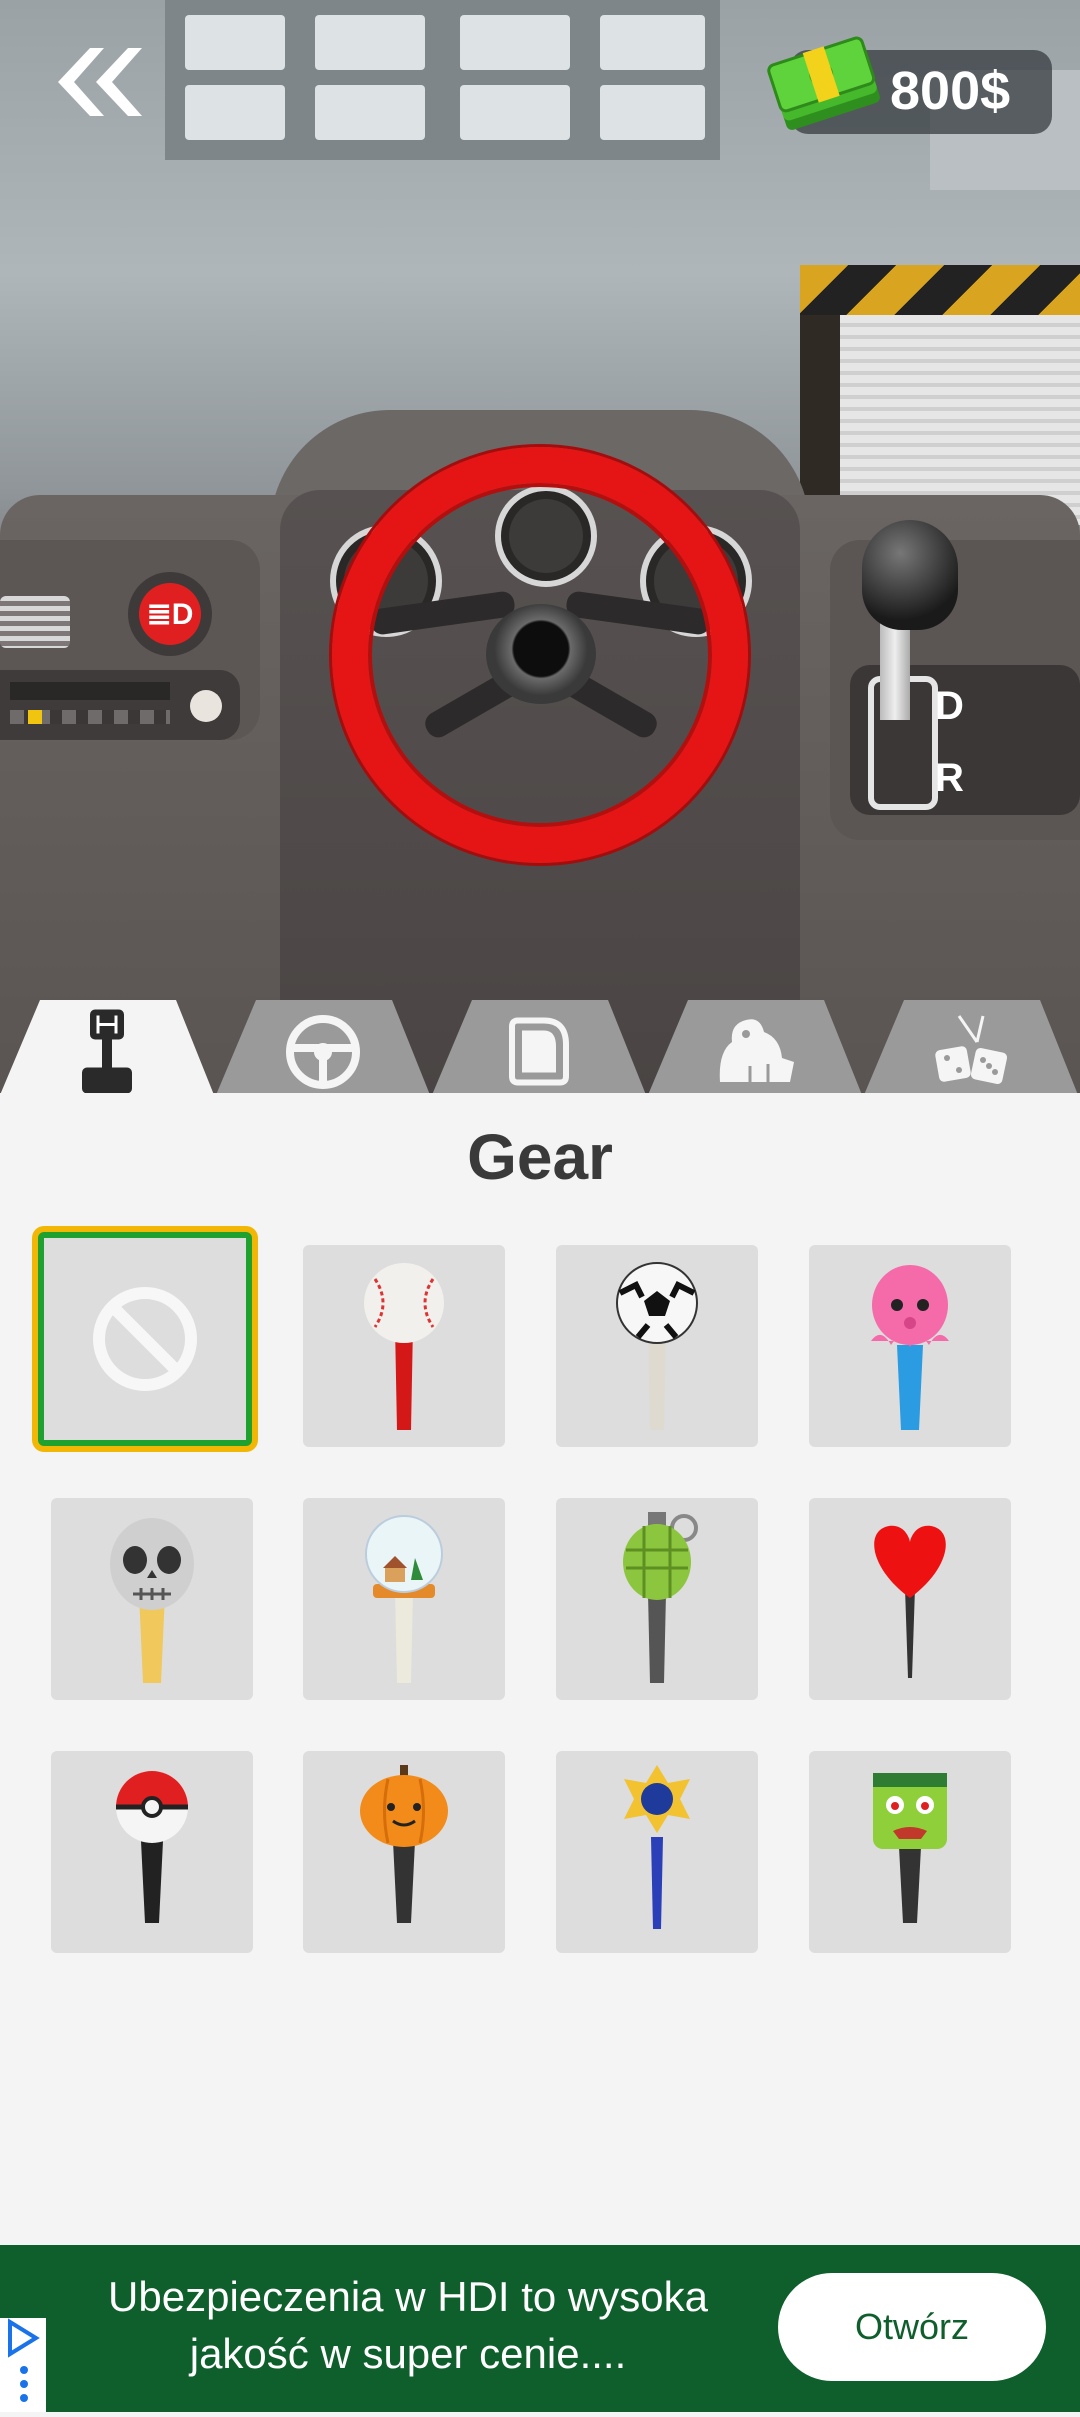  What do you see at coordinates (910, 1601) in the screenshot?
I see `heart-knob-icon` at bounding box center [910, 1601].